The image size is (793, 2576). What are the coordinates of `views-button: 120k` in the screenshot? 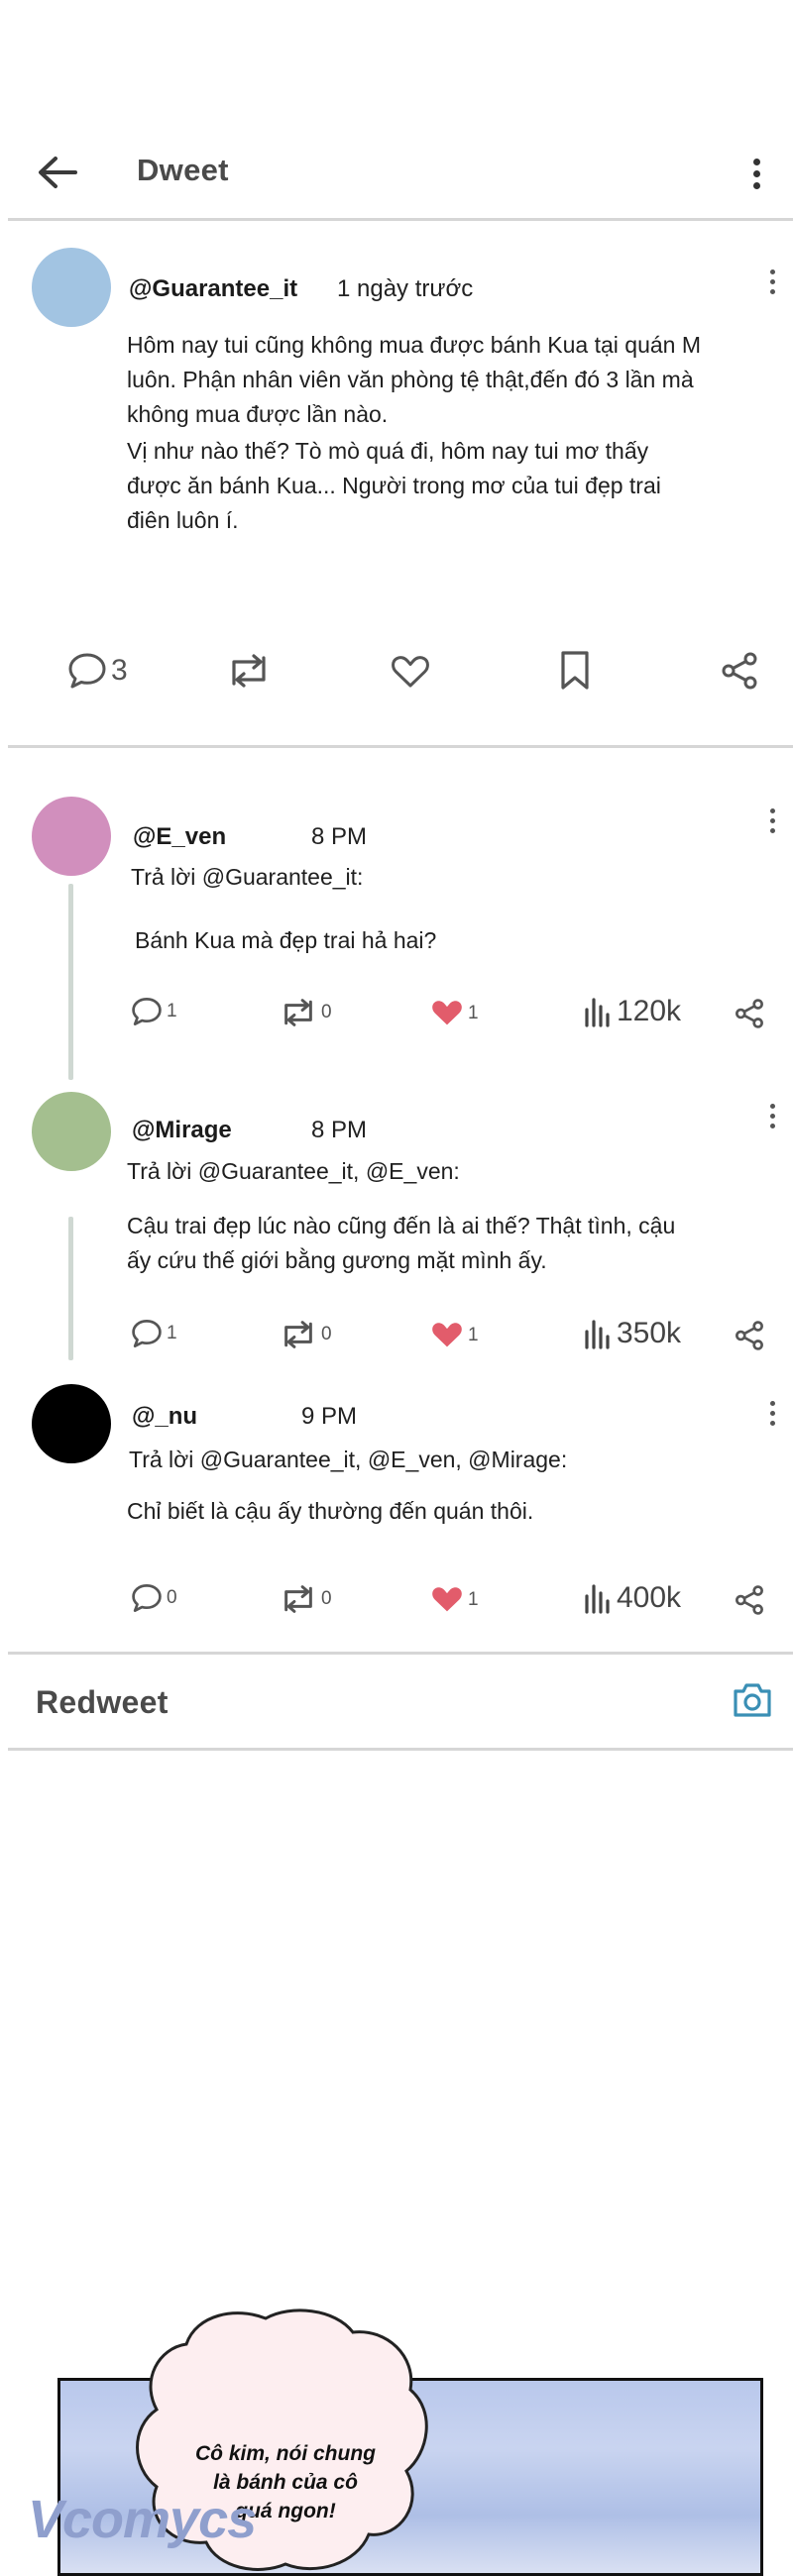 It's located at (632, 1012).